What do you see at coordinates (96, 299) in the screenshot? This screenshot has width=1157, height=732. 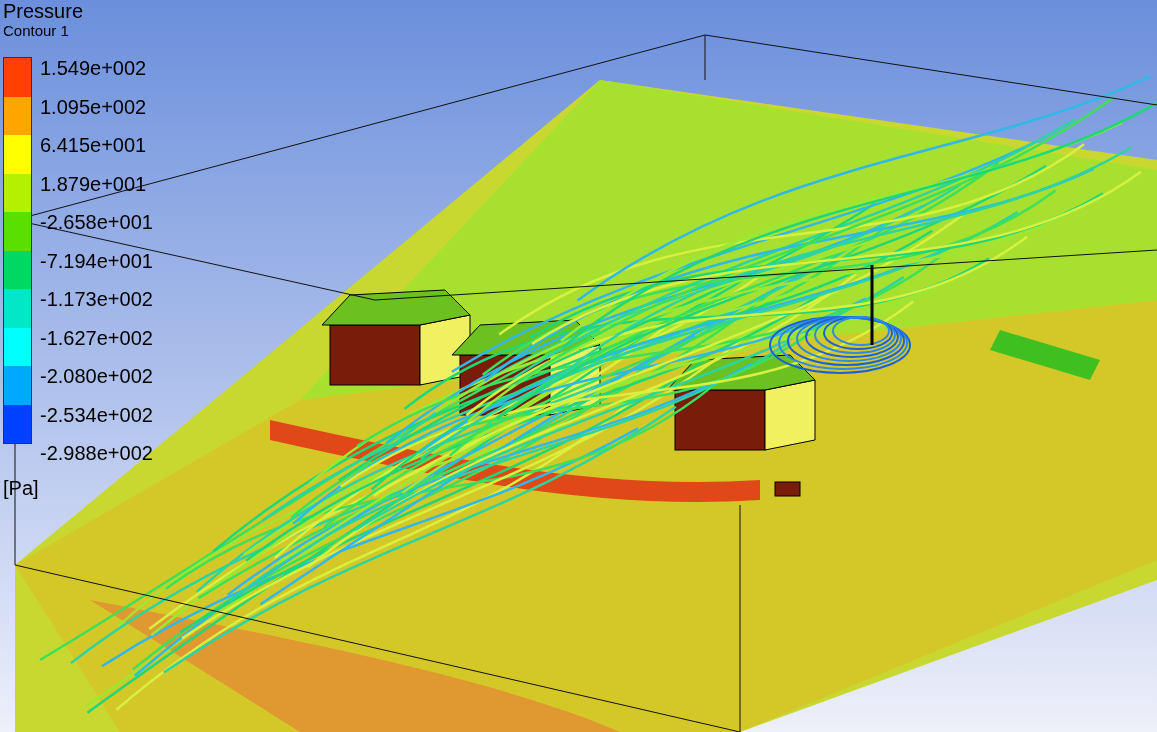 I see `legend-value: -1.173e+002` at bounding box center [96, 299].